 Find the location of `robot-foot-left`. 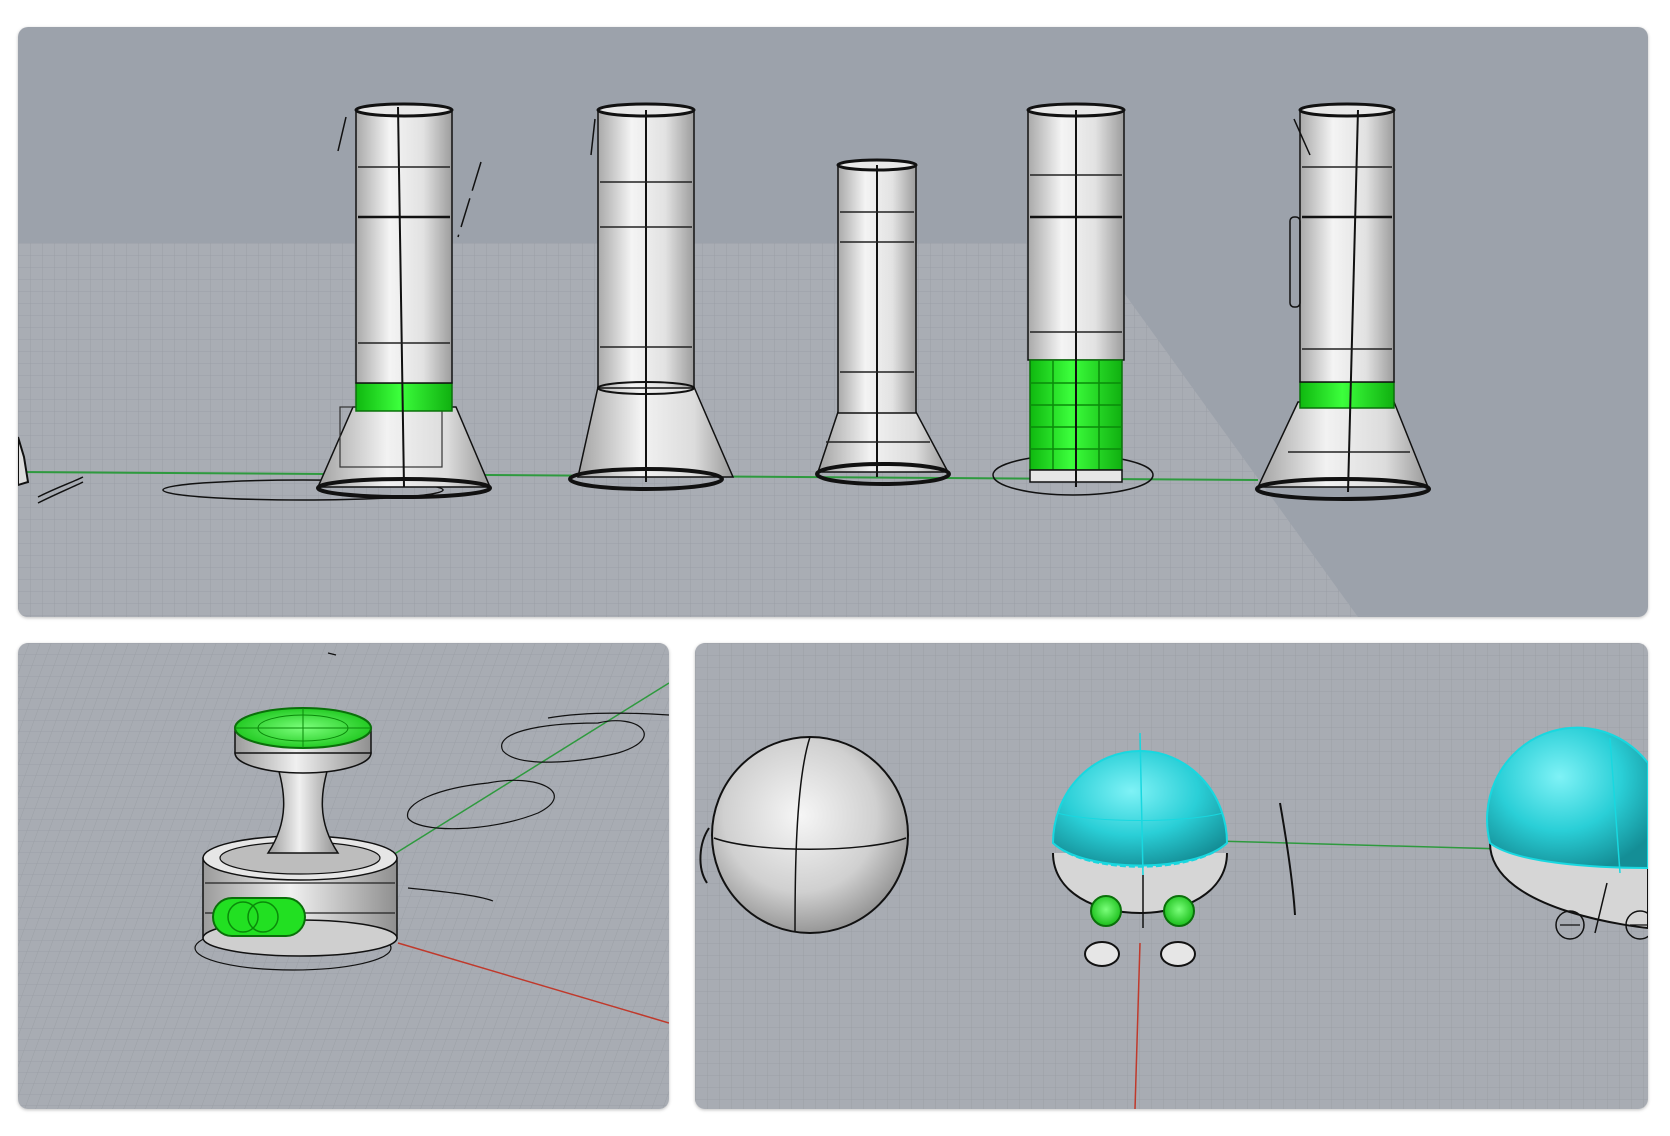

robot-foot-left is located at coordinates (1102, 954).